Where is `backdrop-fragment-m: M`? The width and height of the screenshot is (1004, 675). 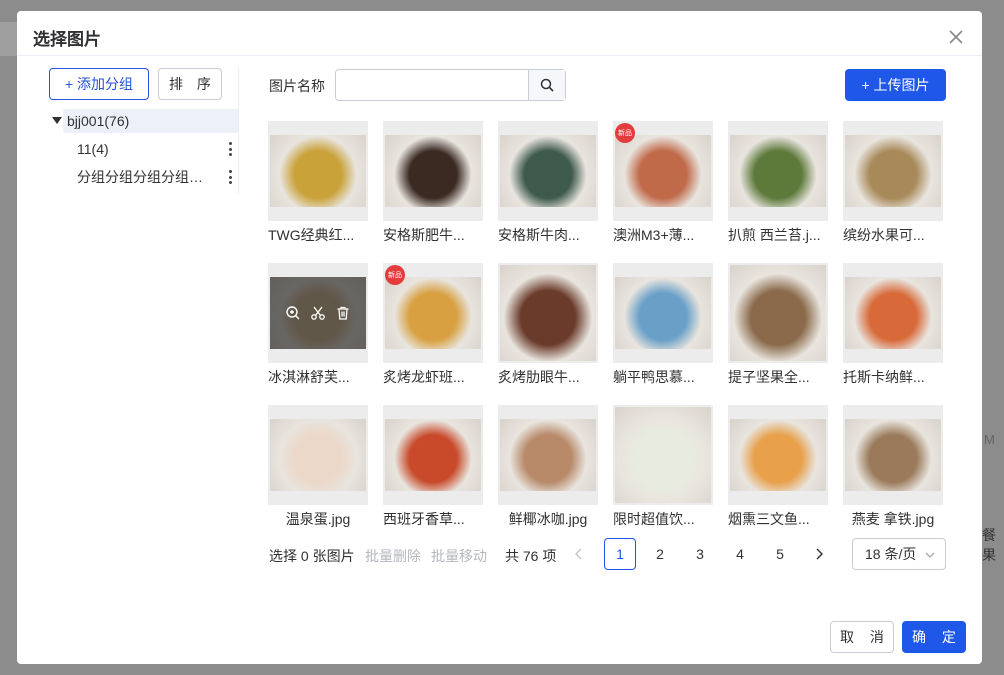 backdrop-fragment-m: M is located at coordinates (989, 439).